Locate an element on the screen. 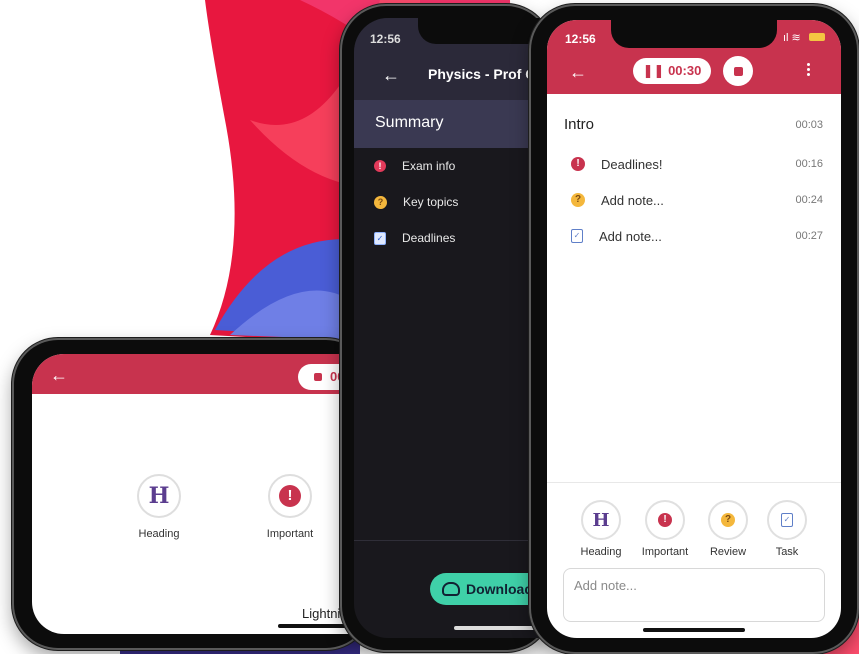  task-button: ✓ is located at coordinates (787, 520).